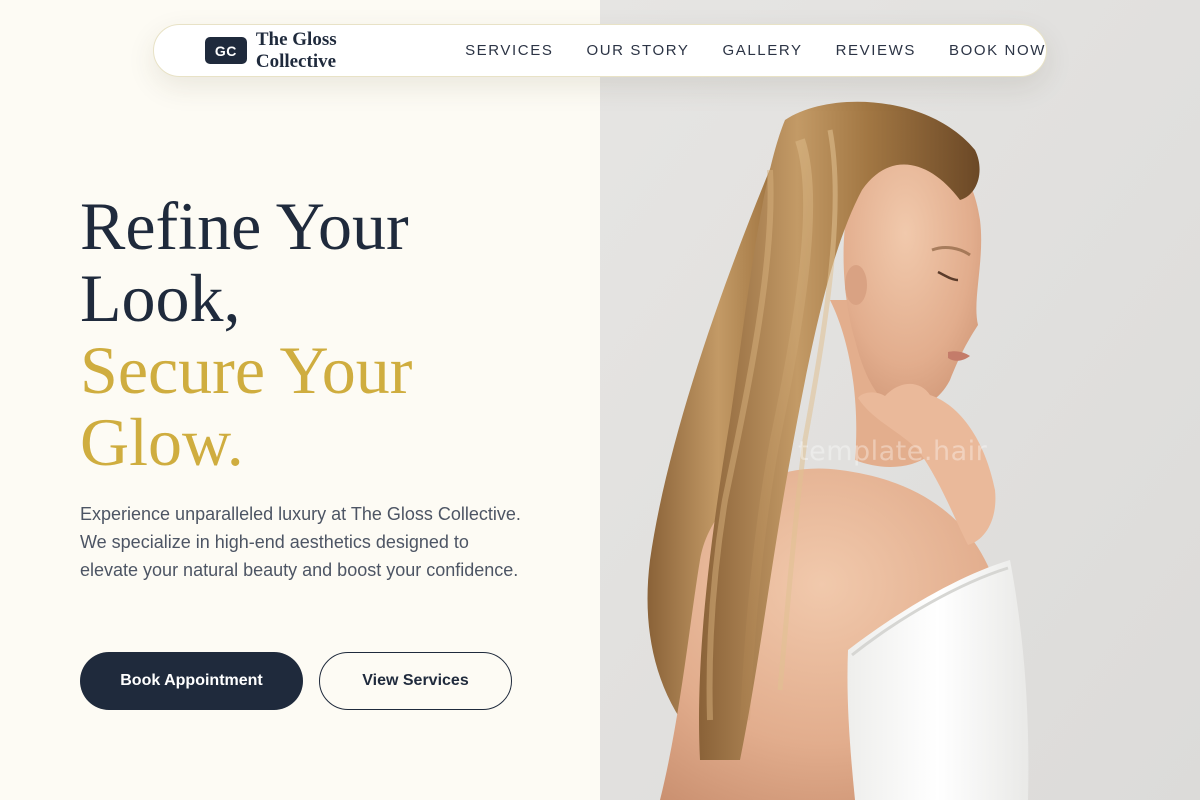 Image resolution: width=1200 pixels, height=800 pixels. Describe the element at coordinates (509, 50) in the screenshot. I see `nav-link-services: SERVICES` at that location.